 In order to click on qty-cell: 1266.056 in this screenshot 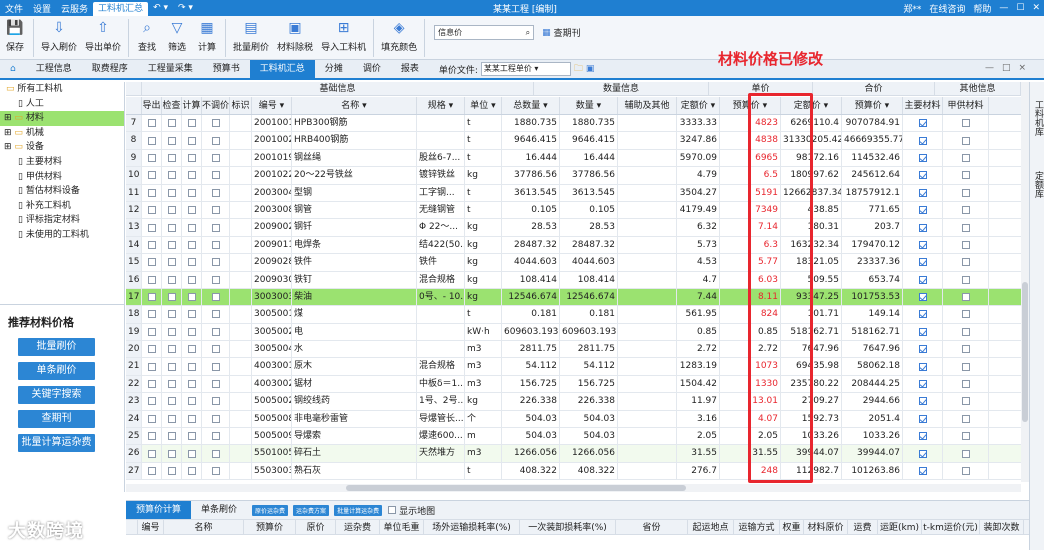, I will do `click(589, 453)`.